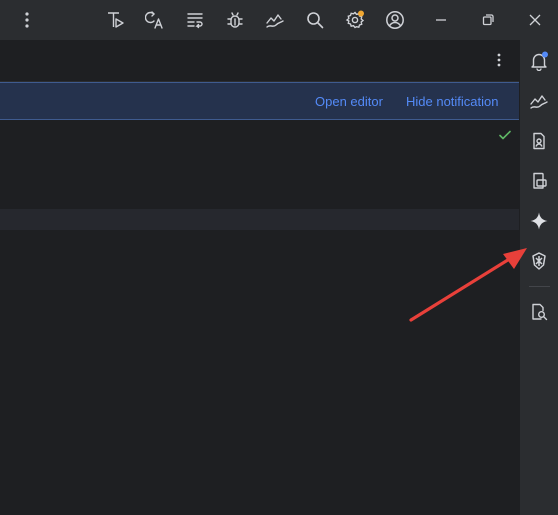 The image size is (558, 515). Describe the element at coordinates (539, 181) in the screenshot. I see `running-devices-icon` at that location.